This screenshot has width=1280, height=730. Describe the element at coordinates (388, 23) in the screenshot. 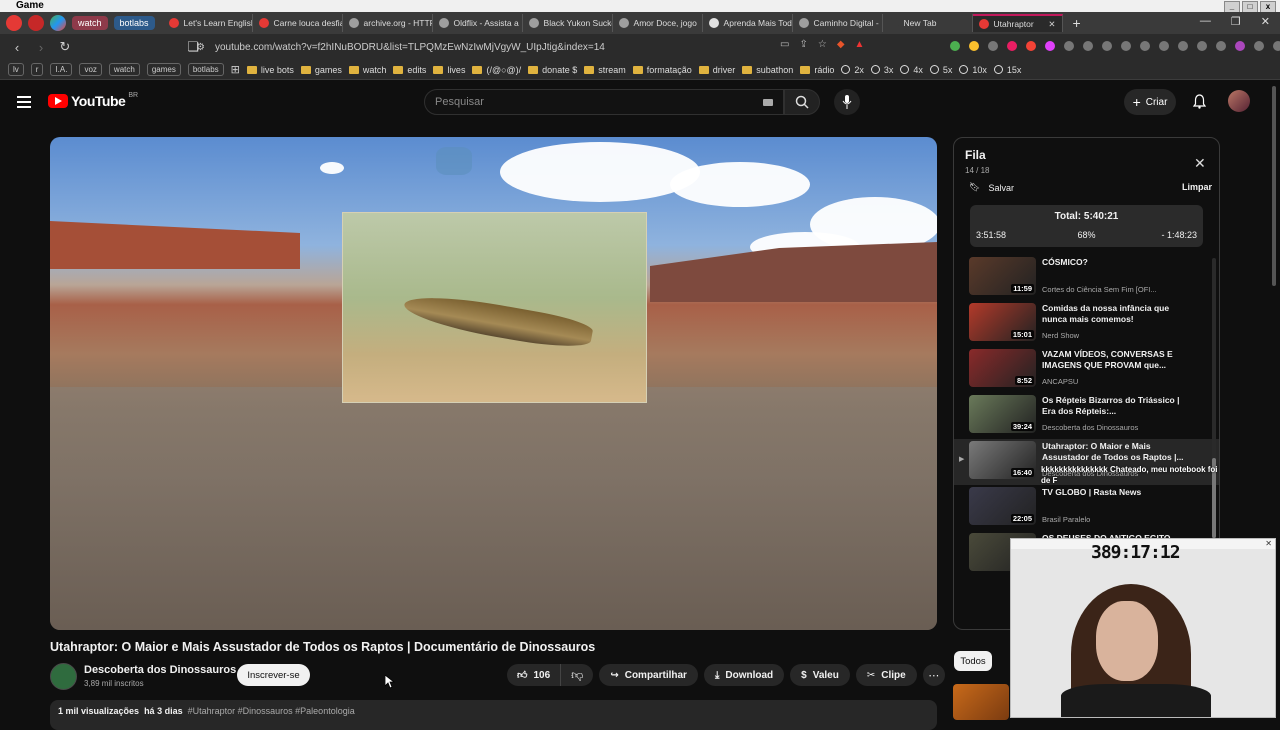

I see `browser-tab: archive.org - HTTP` at that location.